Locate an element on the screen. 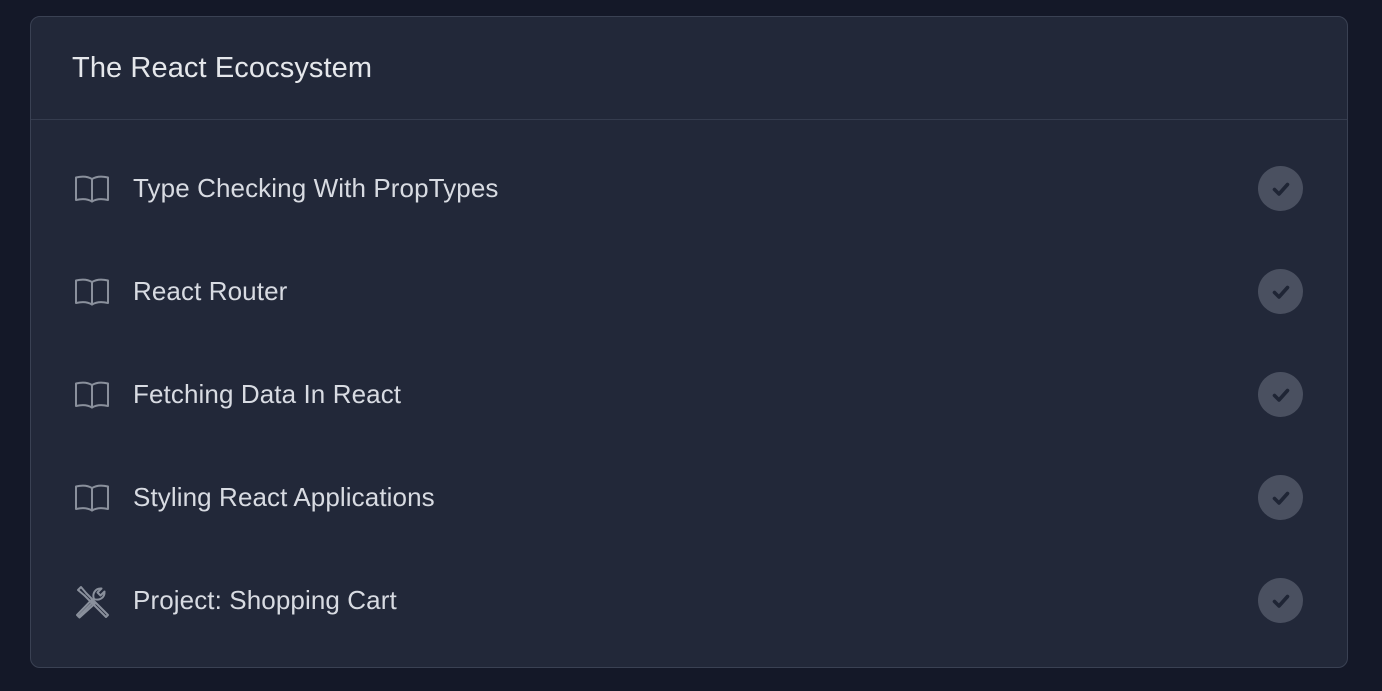 This screenshot has height=691, width=1382. lesson-title: React Router is located at coordinates (210, 291).